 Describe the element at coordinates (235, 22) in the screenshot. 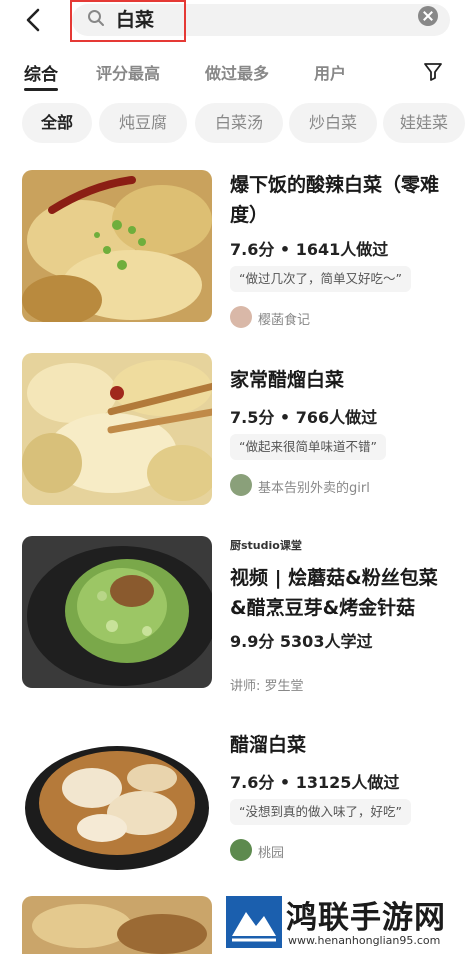

I see `top-bar: 白菜` at that location.